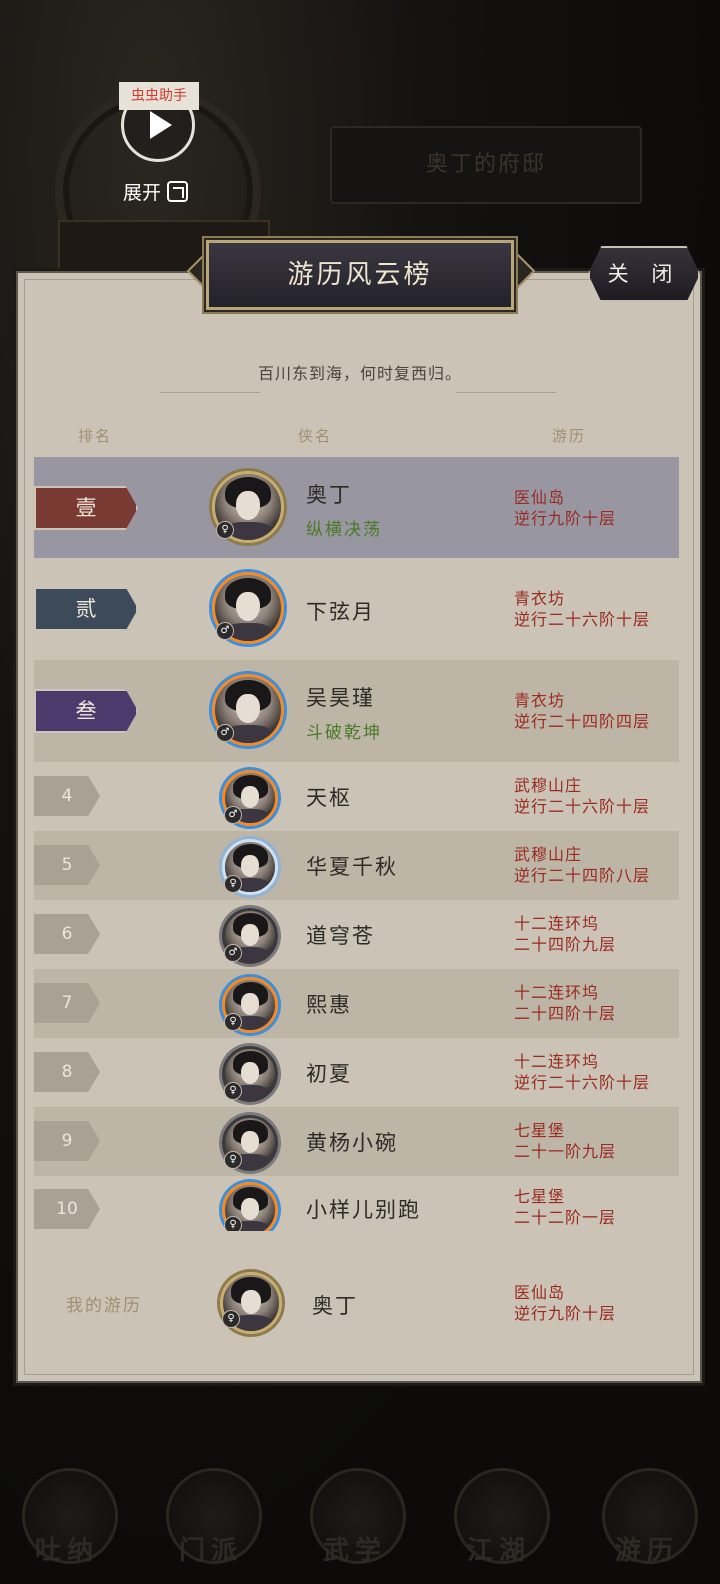 Image resolution: width=720 pixels, height=1584 pixels. I want to click on rank-badge: 贰, so click(86, 609).